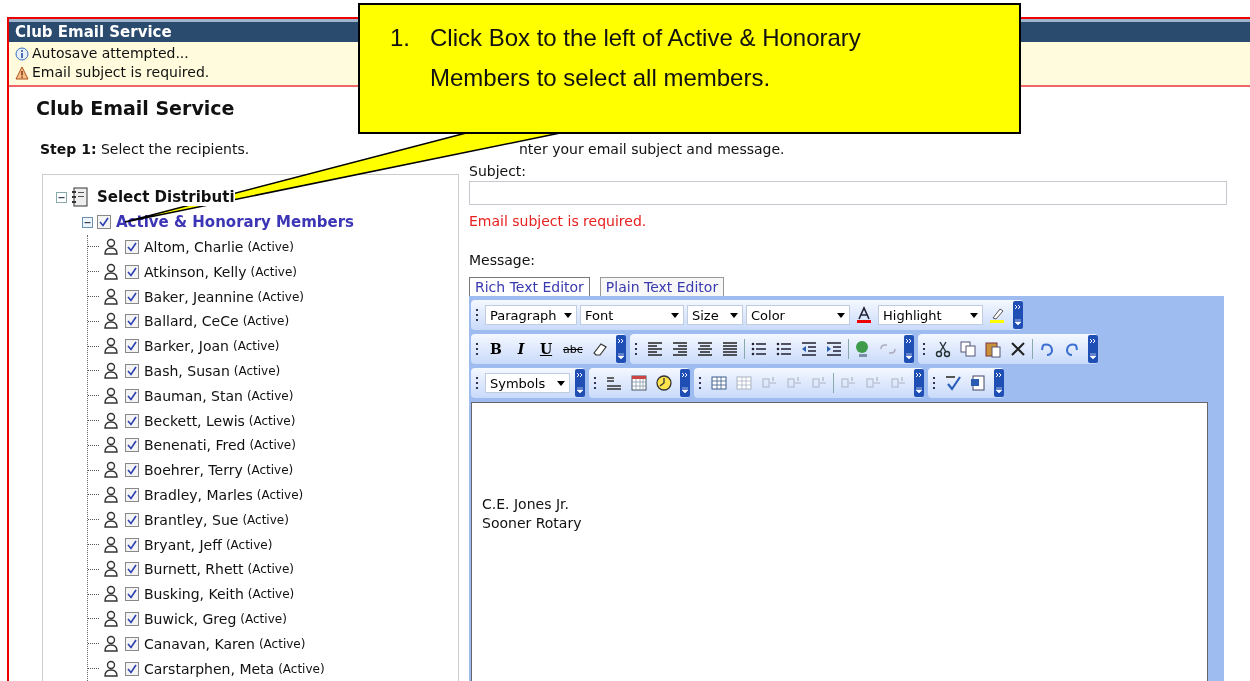 The image size is (1250, 681). What do you see at coordinates (190, 618) in the screenshot?
I see `member-name: Buwick, Greg` at bounding box center [190, 618].